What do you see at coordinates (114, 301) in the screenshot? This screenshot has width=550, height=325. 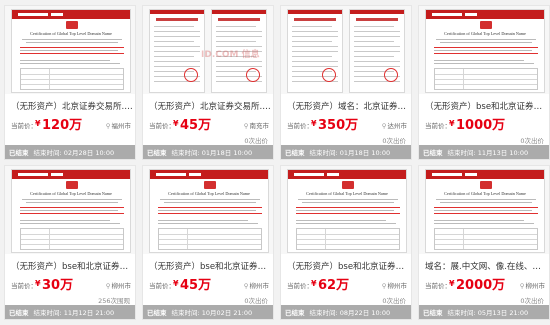 I see `bid-count: 256次围观` at bounding box center [114, 301].